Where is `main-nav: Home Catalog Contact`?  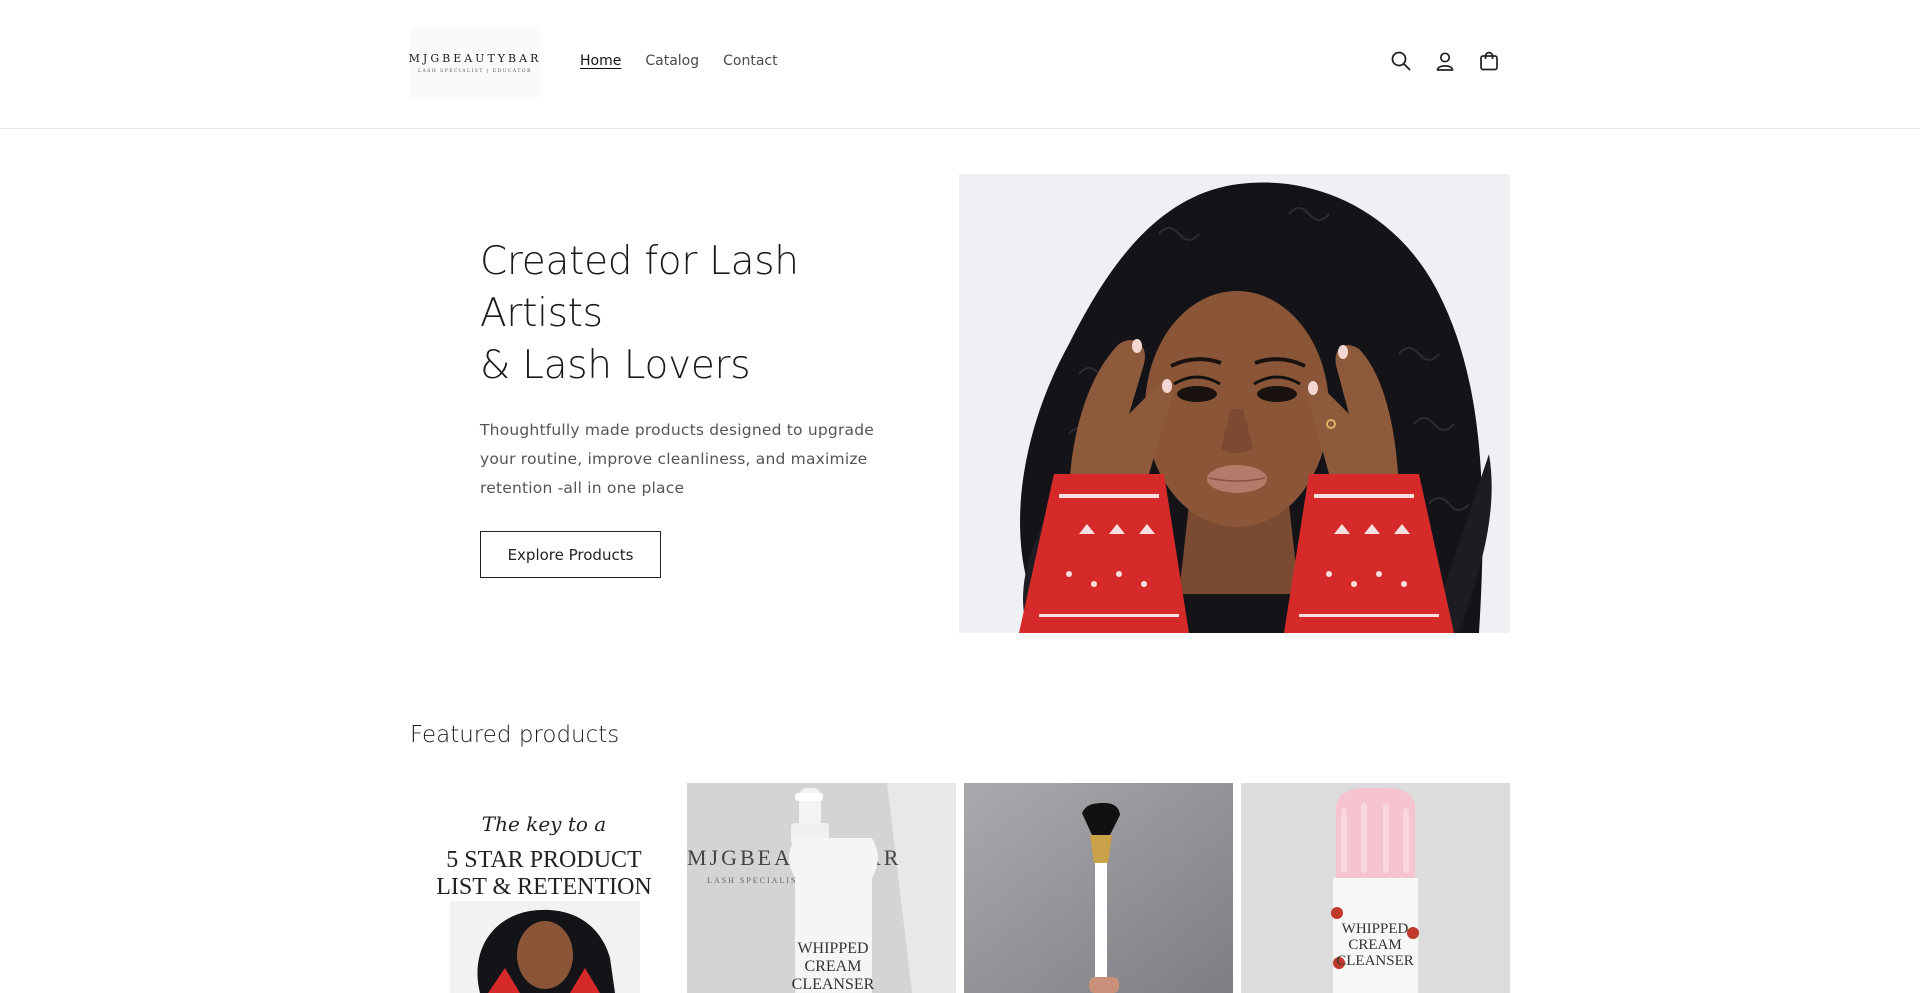
main-nav: Home Catalog Contact is located at coordinates (679, 61).